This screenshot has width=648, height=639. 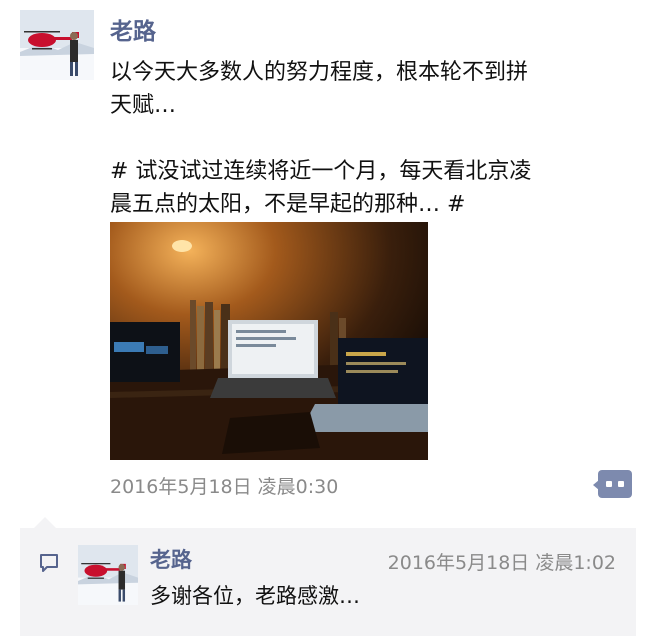 What do you see at coordinates (45, 522) in the screenshot?
I see `reply-box-pointer` at bounding box center [45, 522].